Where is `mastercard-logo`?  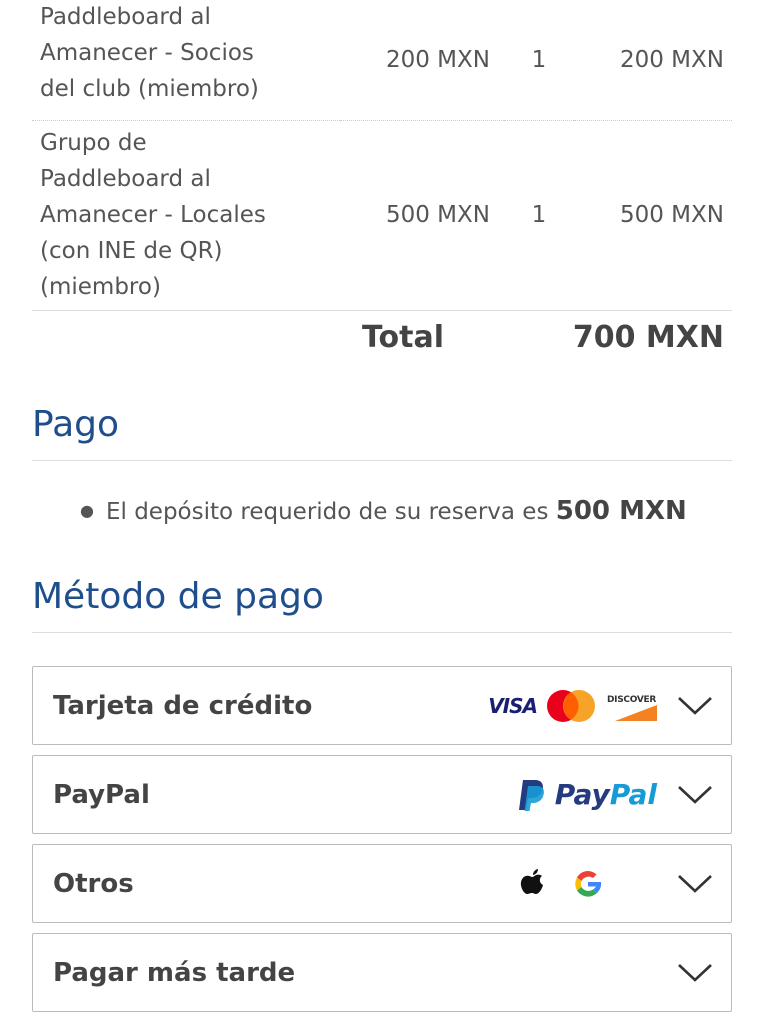
mastercard-logo is located at coordinates (571, 705).